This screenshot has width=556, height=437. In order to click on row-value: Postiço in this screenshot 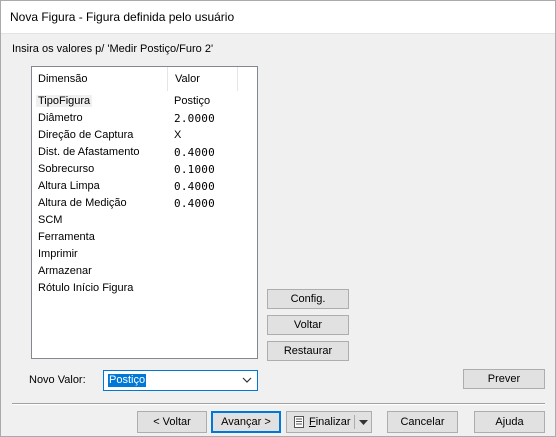, I will do `click(192, 101)`.